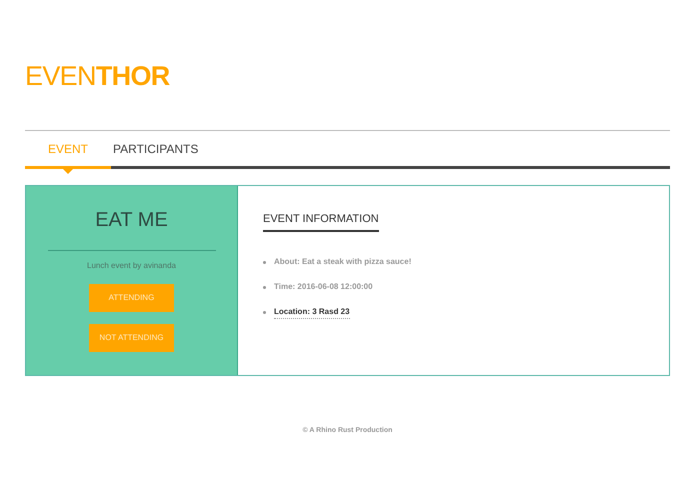 The image size is (695, 494). I want to click on info-text: About: Eat a steak with pizza sauce!, so click(343, 262).